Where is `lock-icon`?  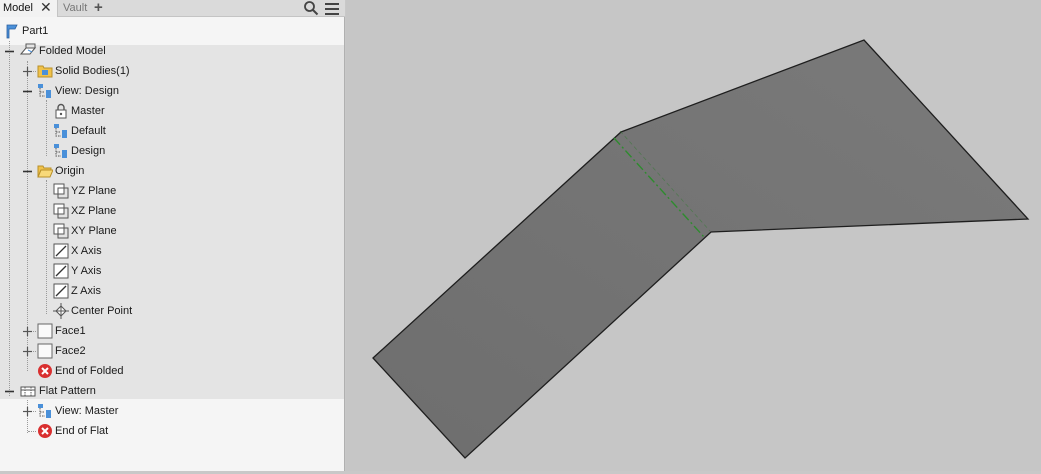
lock-icon is located at coordinates (61, 111).